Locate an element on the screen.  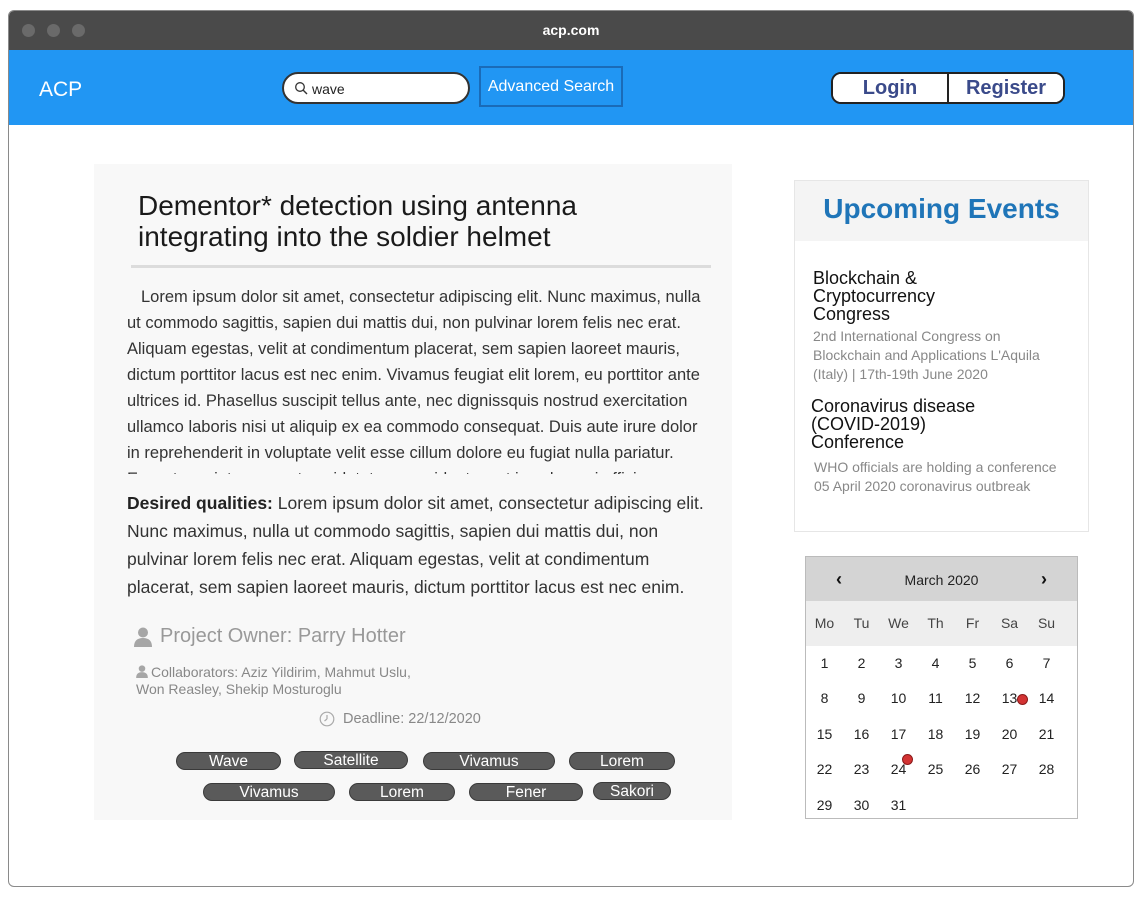
calendar-day: 1 is located at coordinates (824, 663).